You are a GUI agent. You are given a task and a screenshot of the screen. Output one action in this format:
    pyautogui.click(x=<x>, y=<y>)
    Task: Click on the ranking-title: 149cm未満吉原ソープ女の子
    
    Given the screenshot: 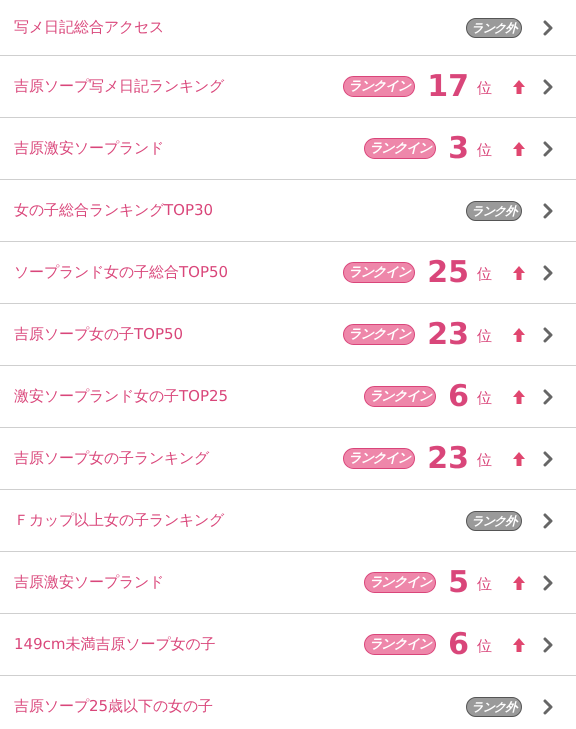 What is the action you would take?
    pyautogui.click(x=115, y=645)
    